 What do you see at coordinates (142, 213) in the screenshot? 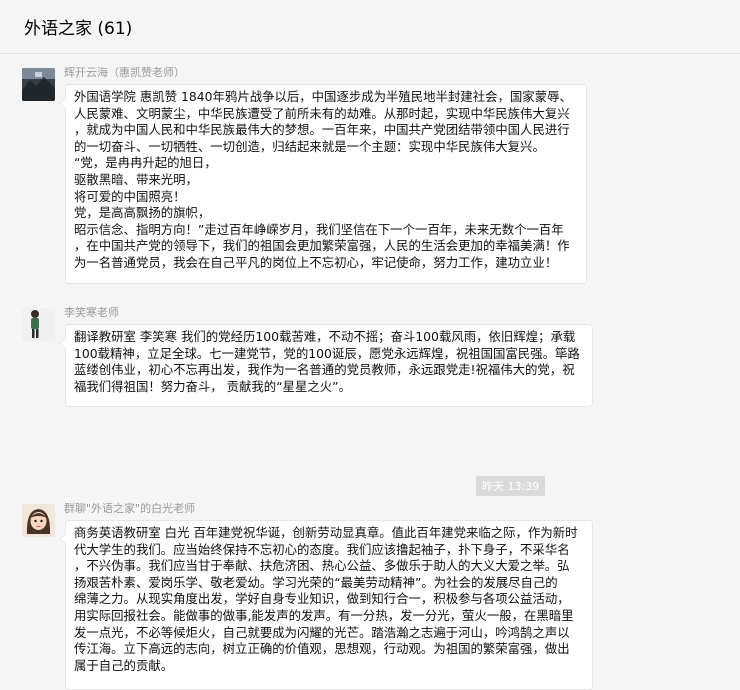
I see `message-text-line: 党，是高高飘扬的旗帜，` at bounding box center [142, 213].